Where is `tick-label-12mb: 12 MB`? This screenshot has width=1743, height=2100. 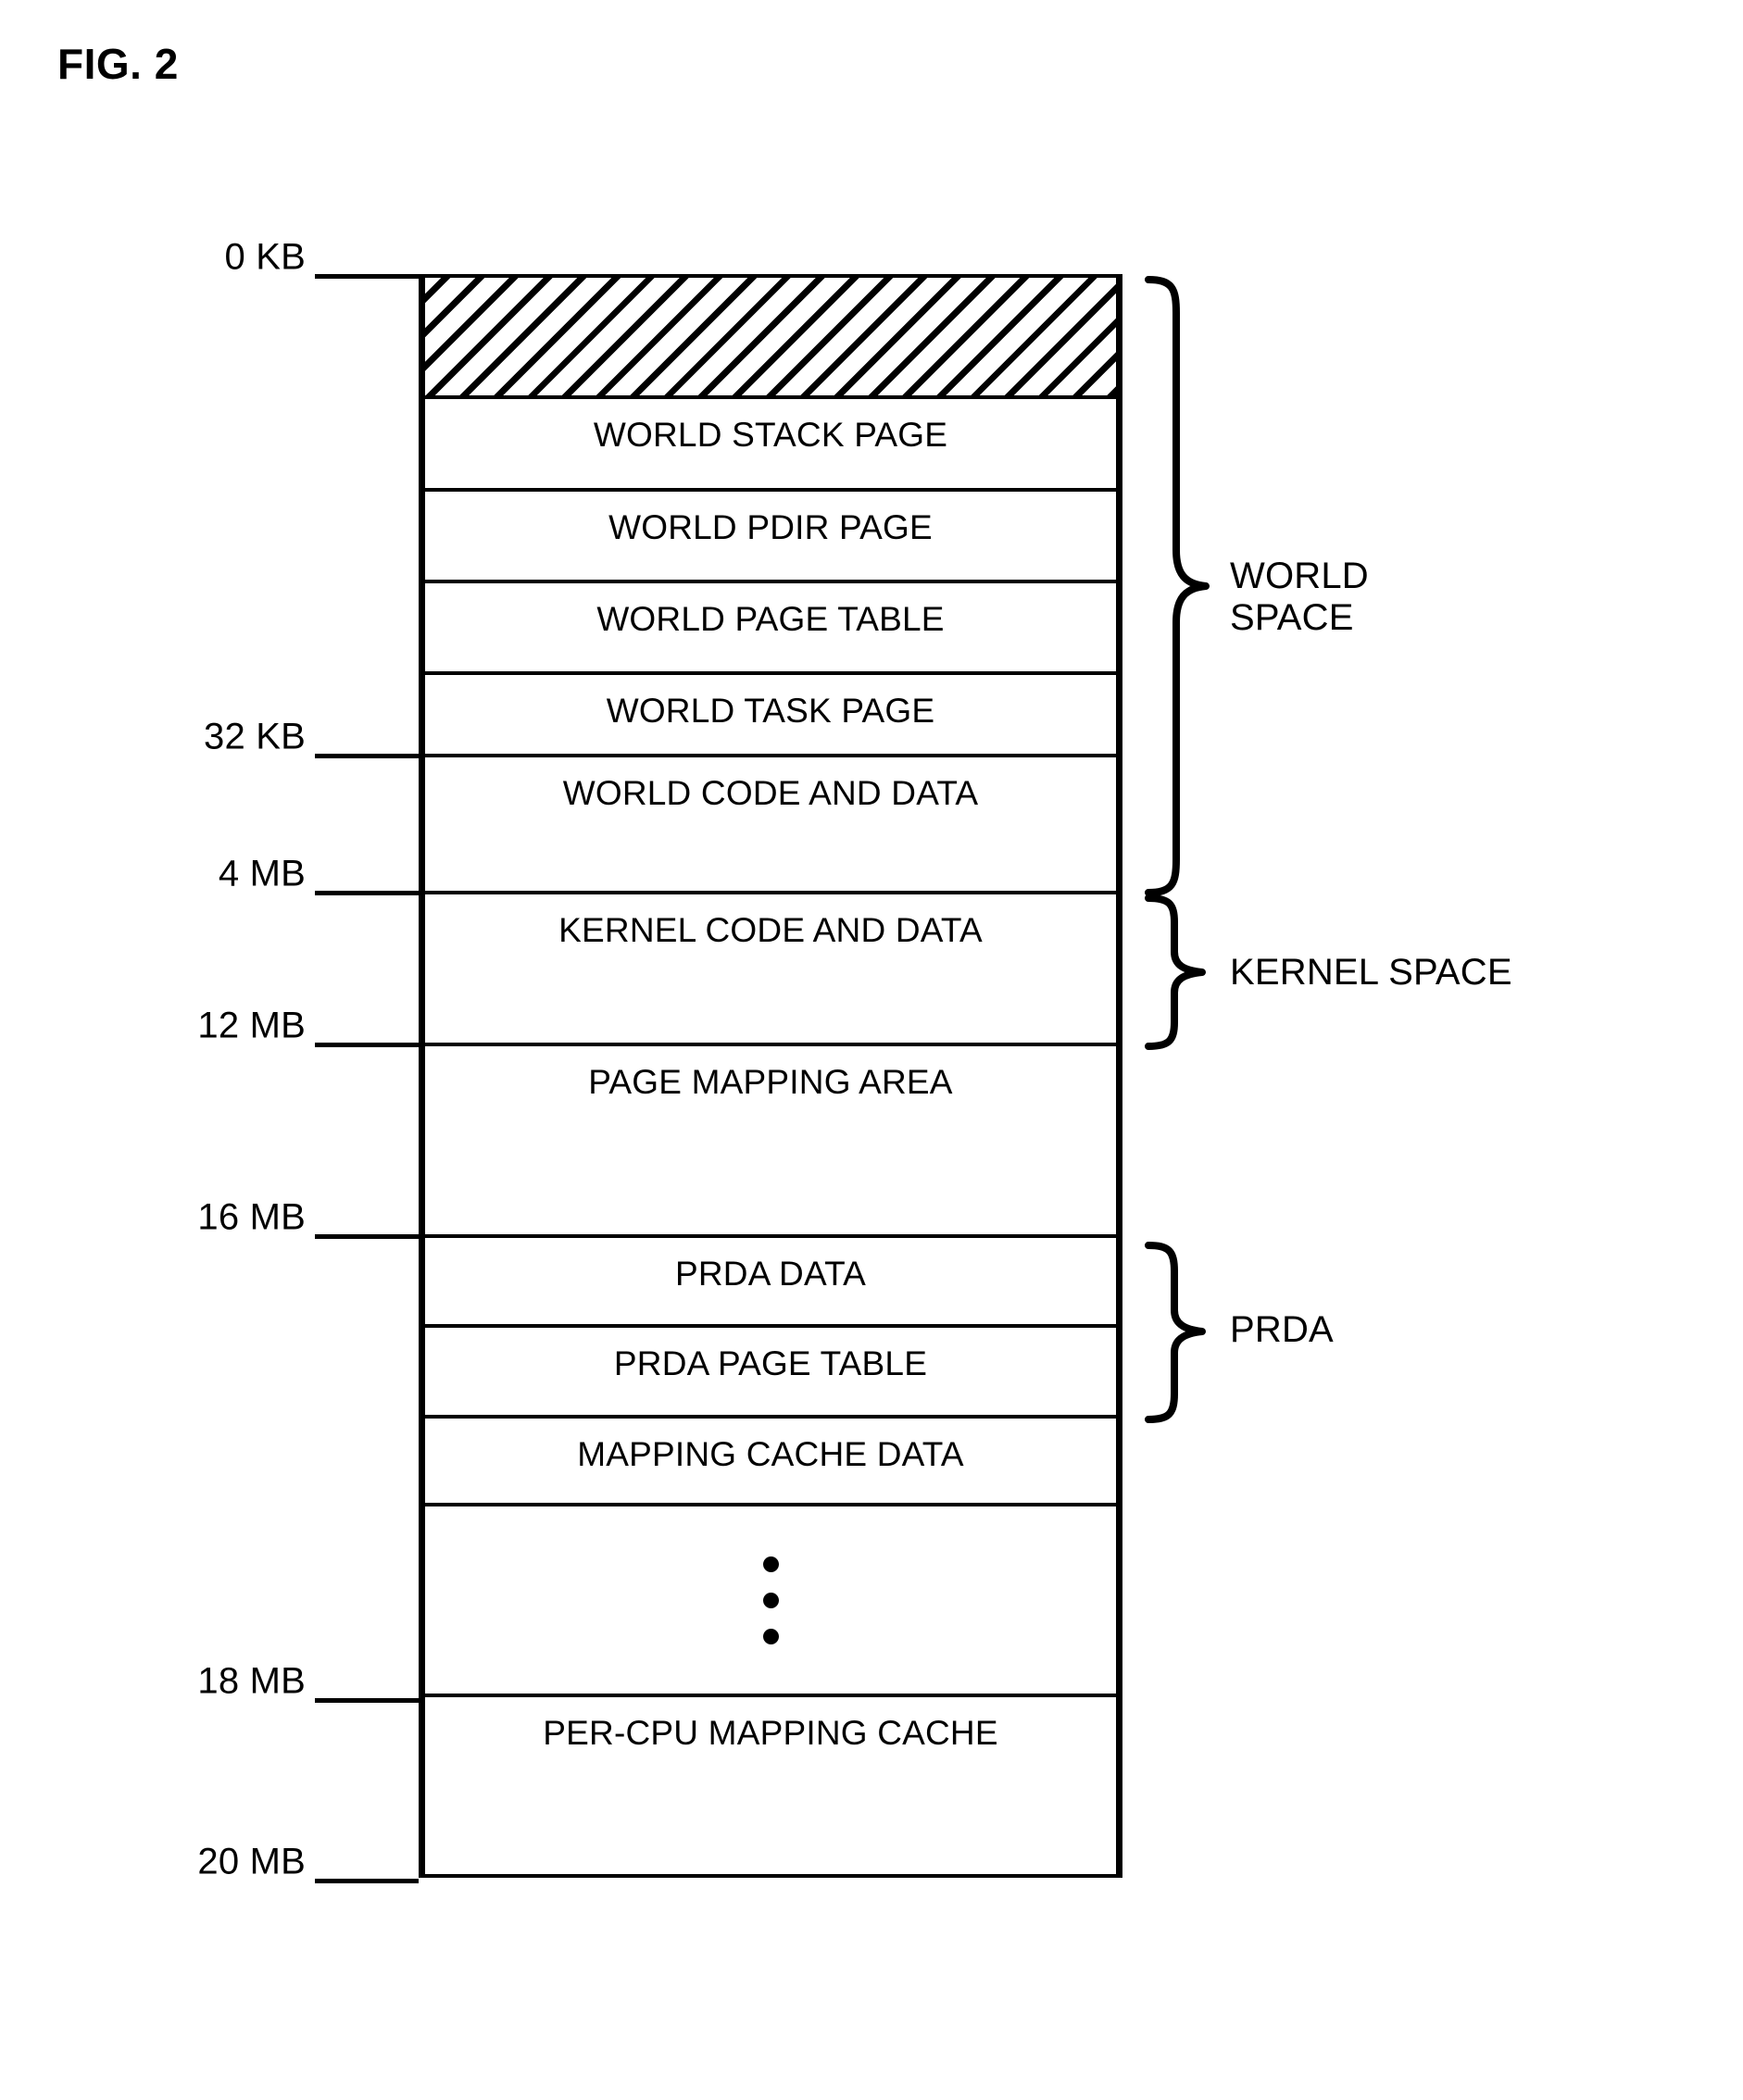 tick-label-12mb: 12 MB is located at coordinates (251, 1025).